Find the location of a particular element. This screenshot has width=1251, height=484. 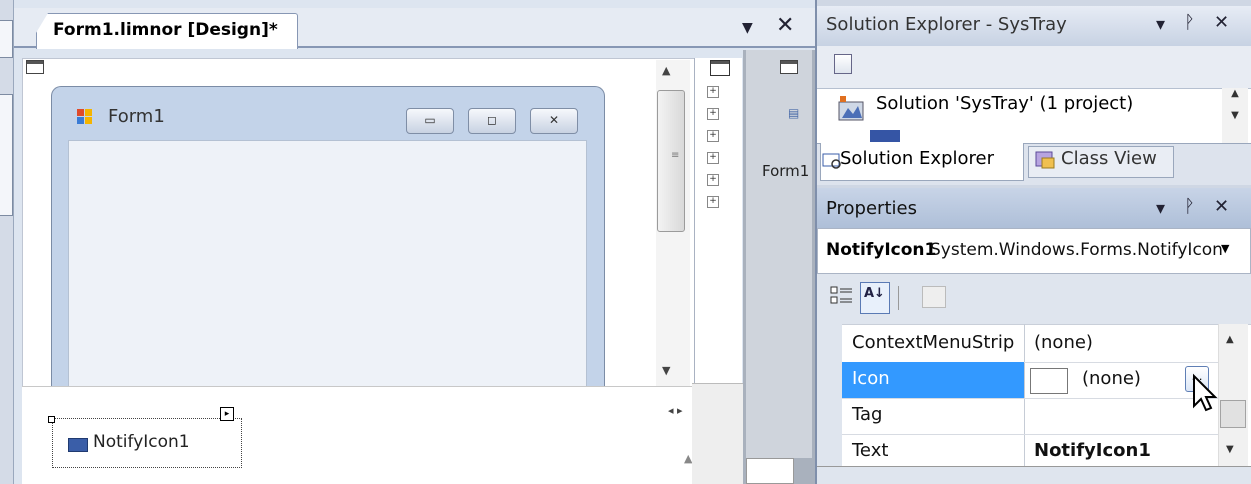

property-name: ContextMenuStrip is located at coordinates (933, 342).